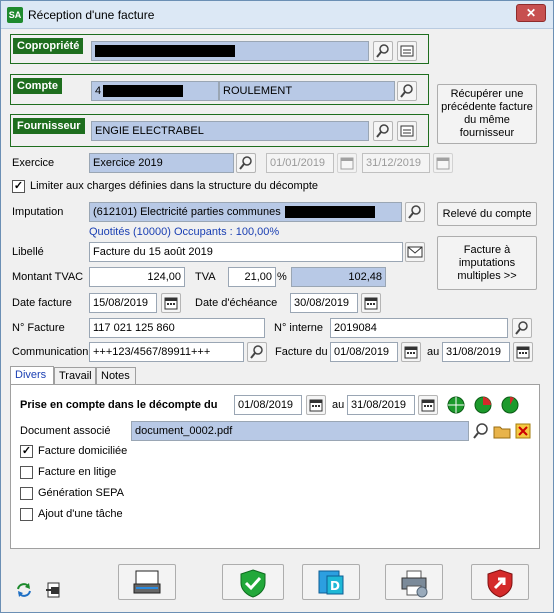  Describe the element at coordinates (155, 91) in the screenshot. I see `compte-number-field: 4` at that location.